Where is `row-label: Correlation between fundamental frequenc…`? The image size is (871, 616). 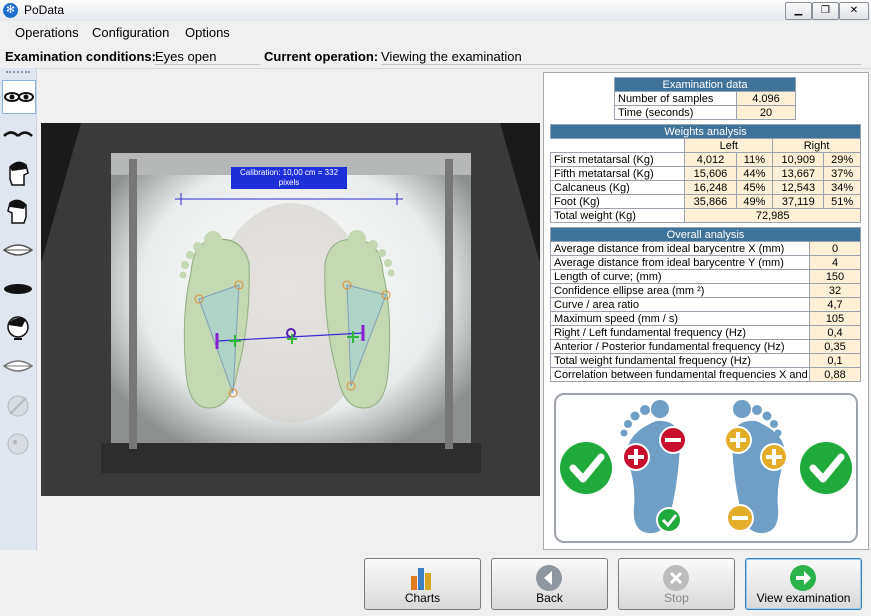 row-label: Correlation between fundamental frequenc… is located at coordinates (680, 374).